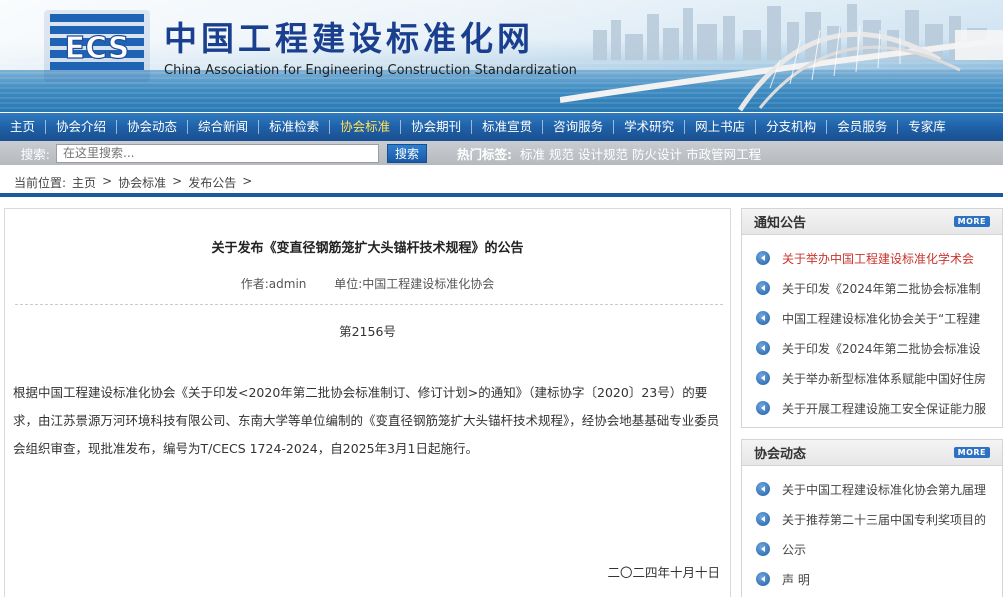 The height and width of the screenshot is (597, 1003). I want to click on nav-item: 咨询服务, so click(578, 127).